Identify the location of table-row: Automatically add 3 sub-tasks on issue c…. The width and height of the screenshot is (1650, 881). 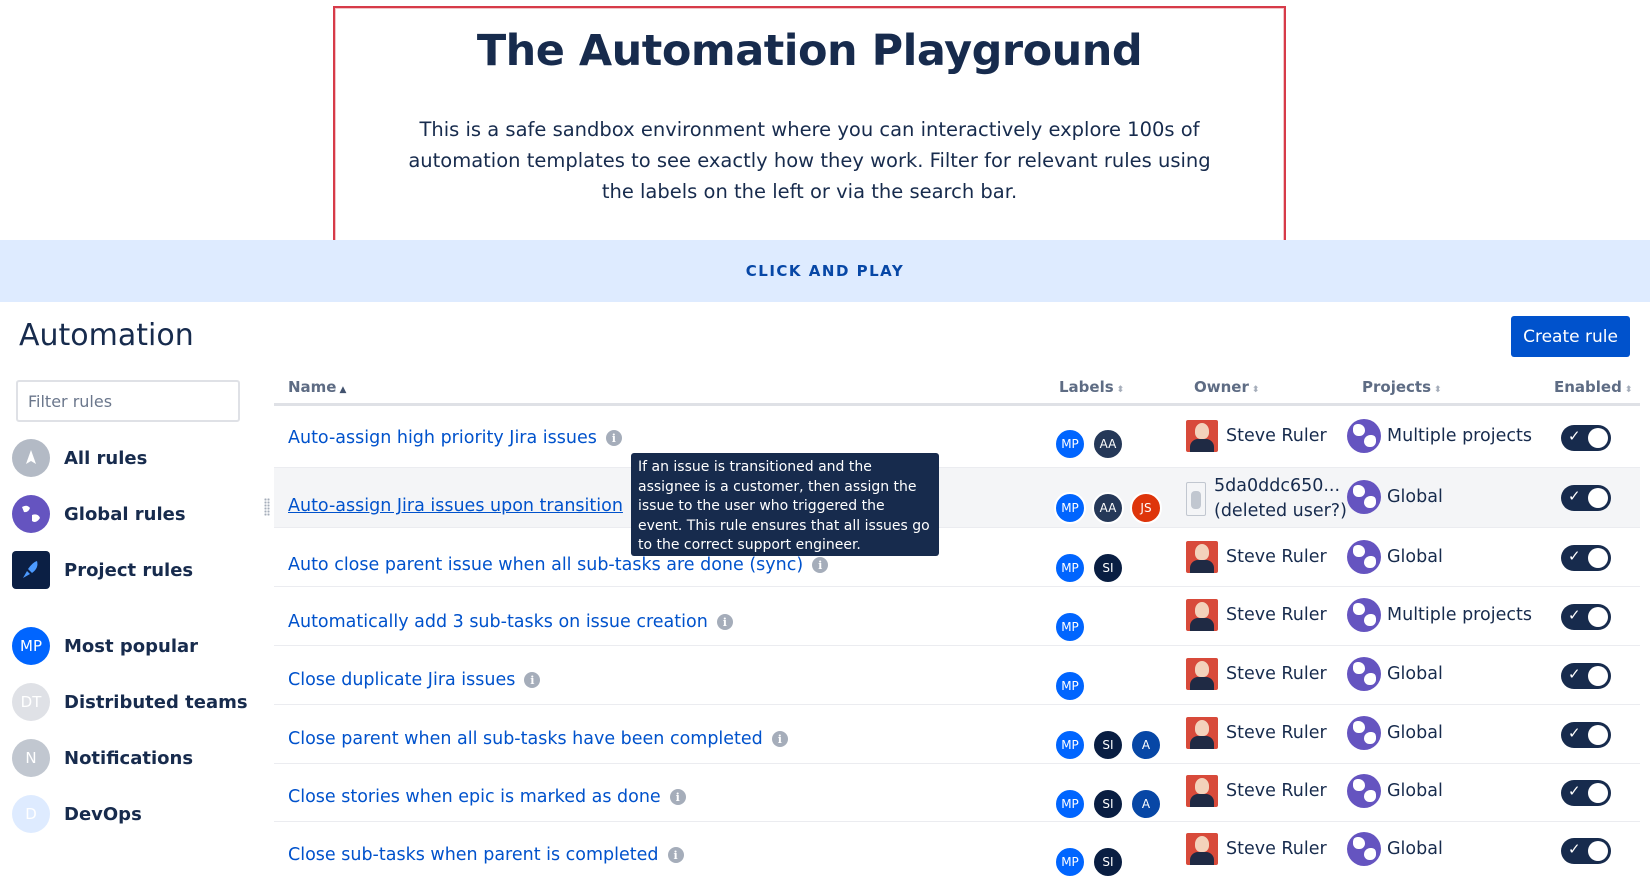
(957, 616).